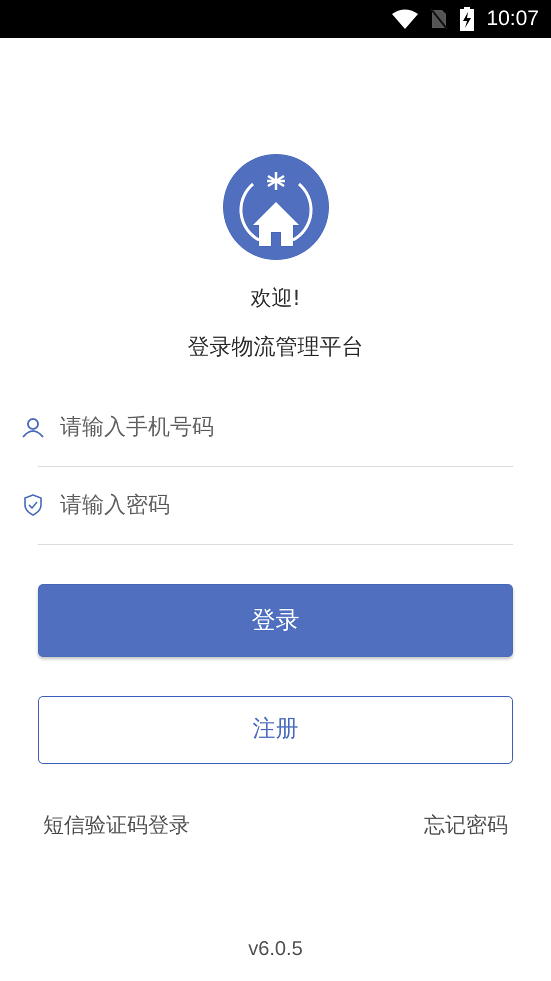 Image resolution: width=551 pixels, height=981 pixels. I want to click on subtitle-text: 登录物流管理平台, so click(276, 348).